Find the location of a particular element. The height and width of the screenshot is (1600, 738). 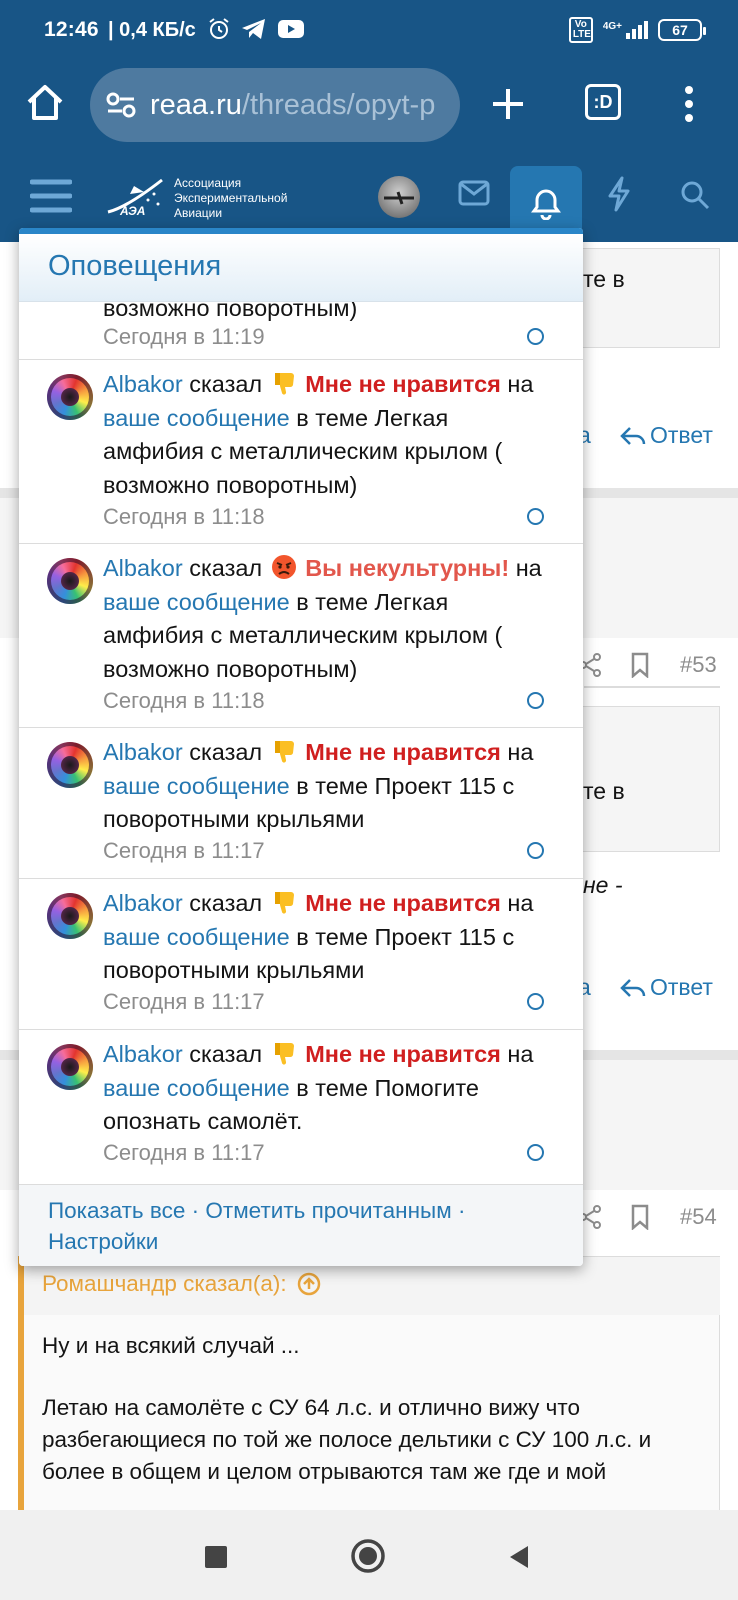

home-button is located at coordinates (368, 1556).